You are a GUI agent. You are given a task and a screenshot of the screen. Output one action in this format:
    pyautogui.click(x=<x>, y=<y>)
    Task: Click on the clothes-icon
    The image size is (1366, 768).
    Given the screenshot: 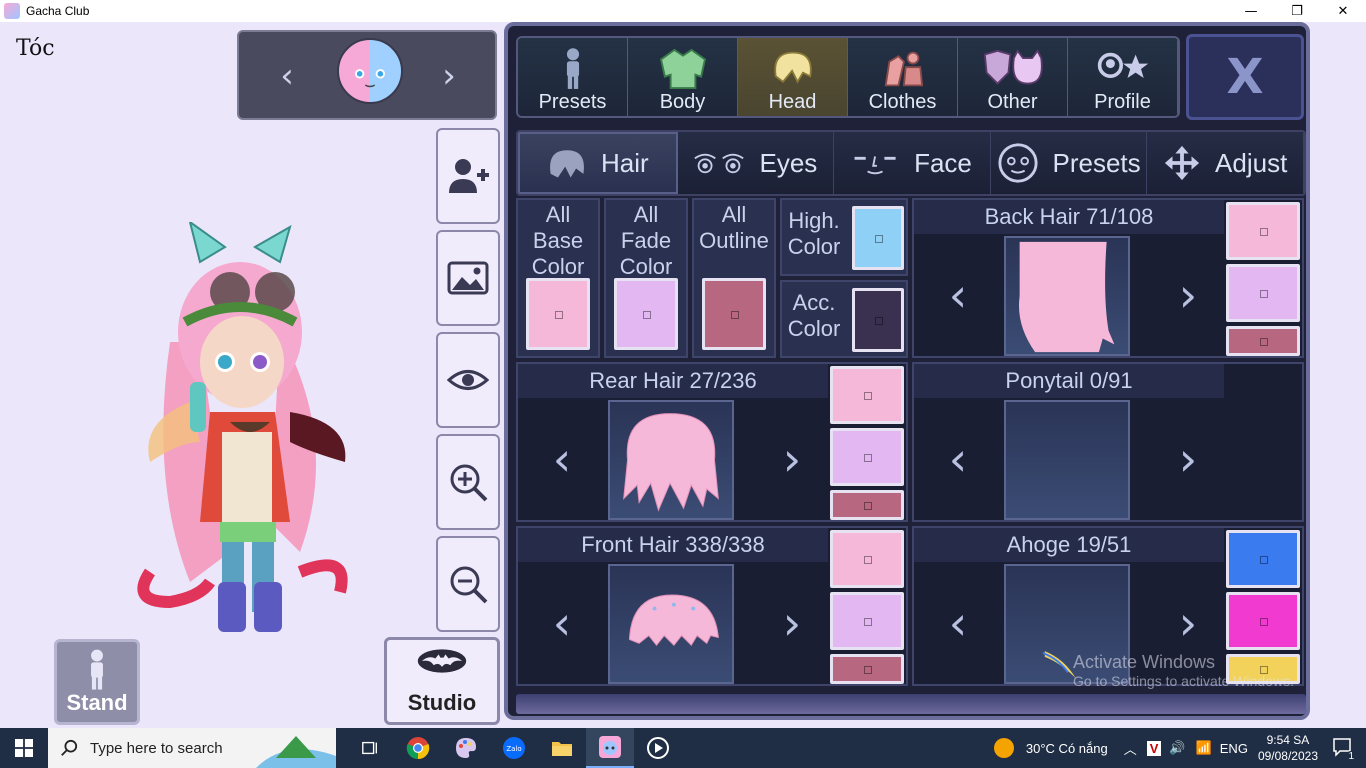 What is the action you would take?
    pyautogui.click(x=903, y=69)
    